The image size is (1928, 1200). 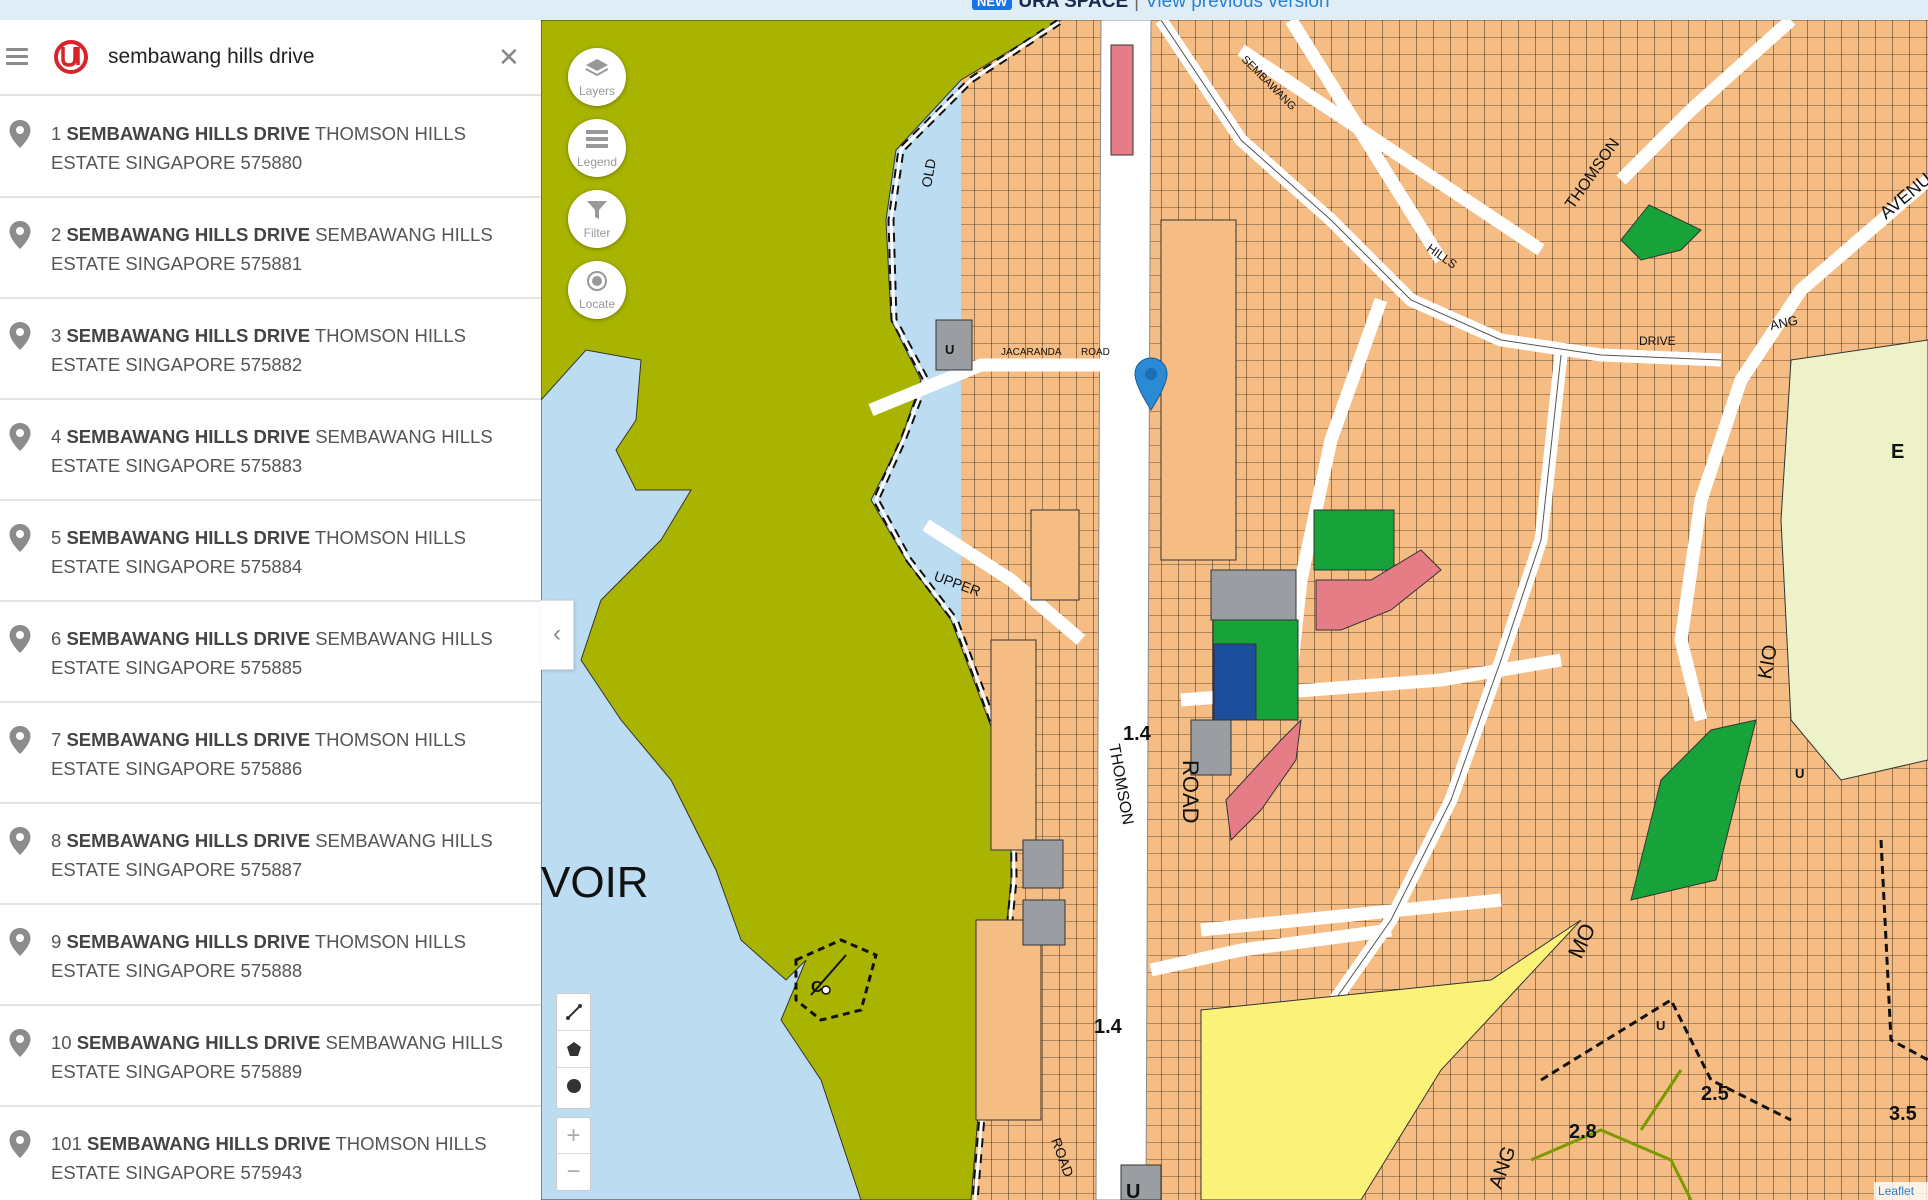 I want to click on leaflet-attribution: Leaflet, so click(x=1901, y=1191).